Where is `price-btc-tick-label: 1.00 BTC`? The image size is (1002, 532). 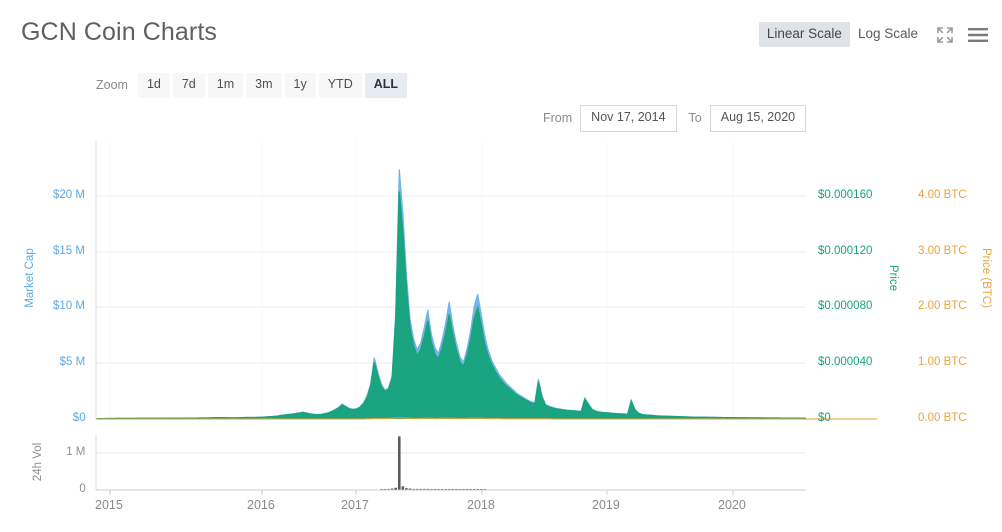
price-btc-tick-label: 1.00 BTC is located at coordinates (942, 362).